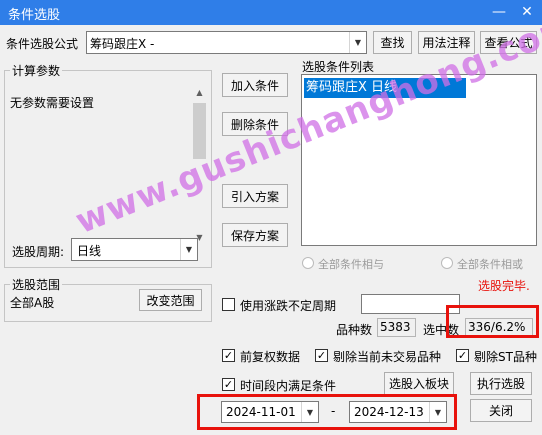  I want to click on formula-label: 条件选股公式, so click(42, 44).